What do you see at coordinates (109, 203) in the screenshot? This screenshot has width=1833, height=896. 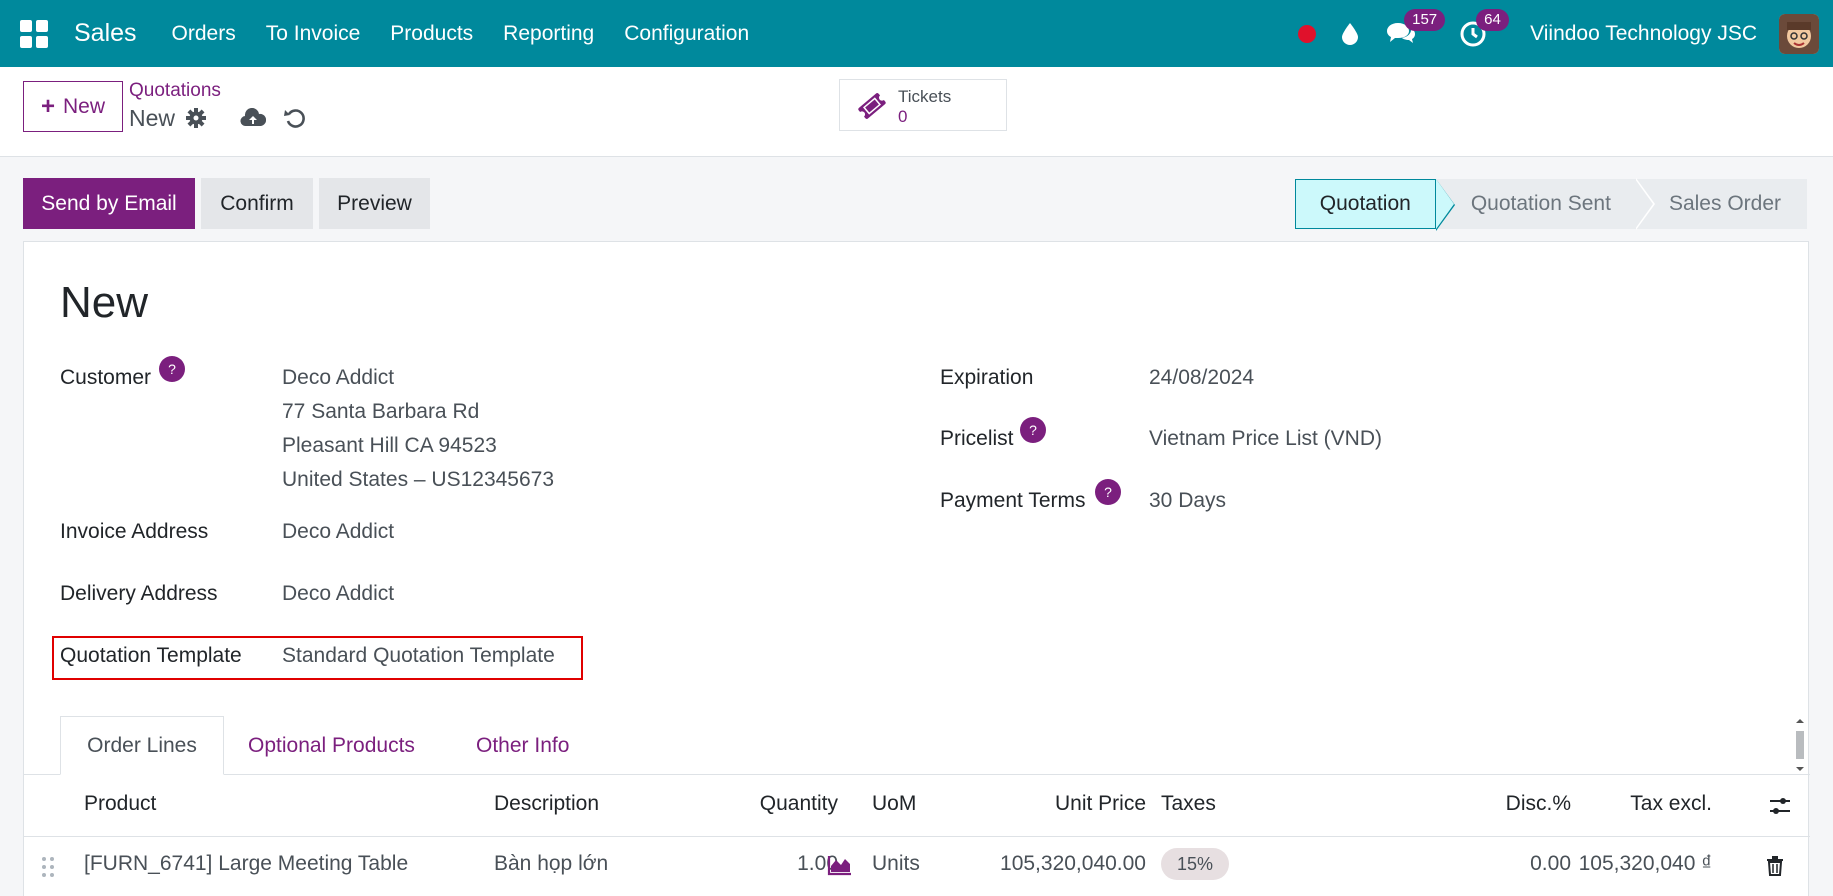 I see `send-by-email-button: Send by Email` at bounding box center [109, 203].